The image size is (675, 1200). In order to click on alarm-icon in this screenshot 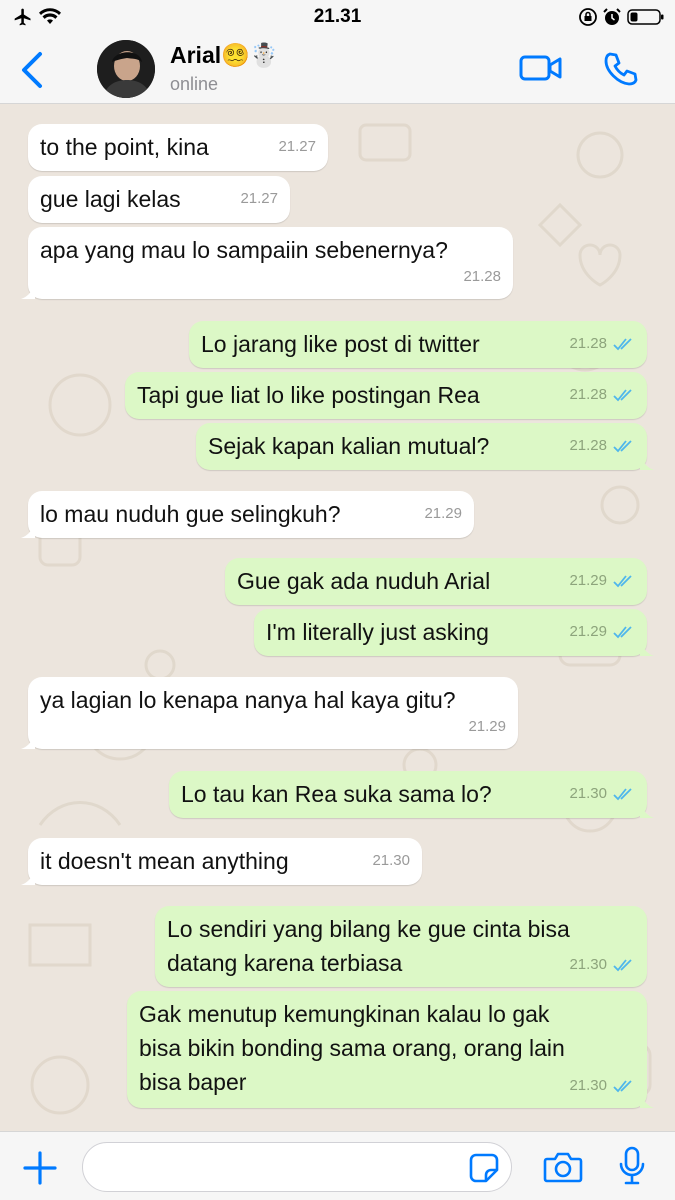, I will do `click(612, 16)`.